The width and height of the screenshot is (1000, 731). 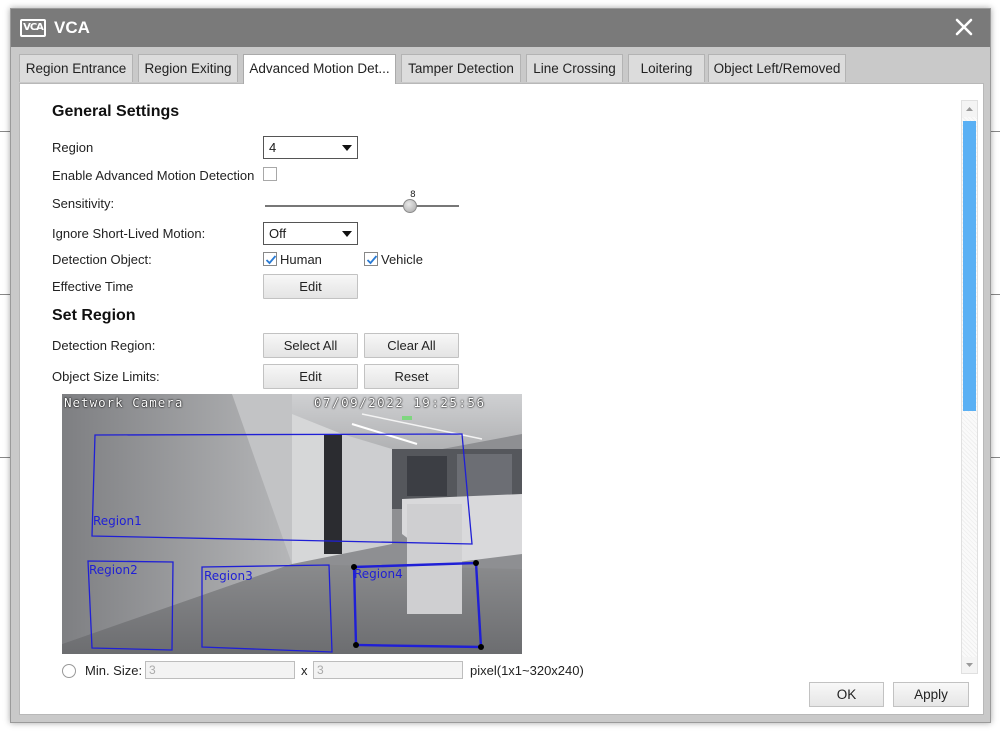 What do you see at coordinates (106, 376) in the screenshot?
I see `object-size-limits-label: Object Size Limits:` at bounding box center [106, 376].